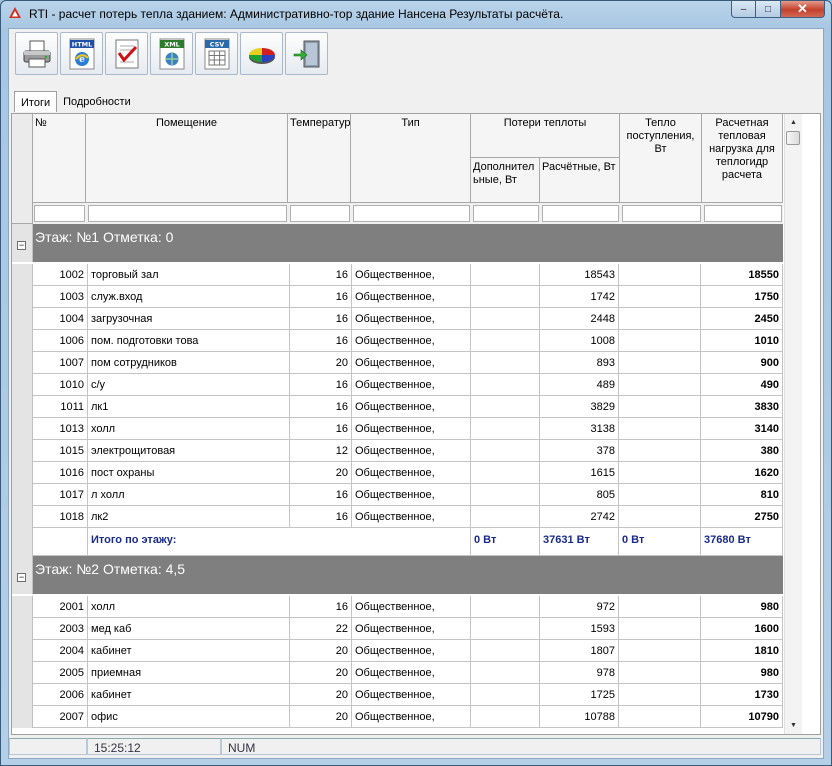 The height and width of the screenshot is (766, 832). Describe the element at coordinates (793, 122) in the screenshot. I see `scroll-up-icon: ▲` at that location.